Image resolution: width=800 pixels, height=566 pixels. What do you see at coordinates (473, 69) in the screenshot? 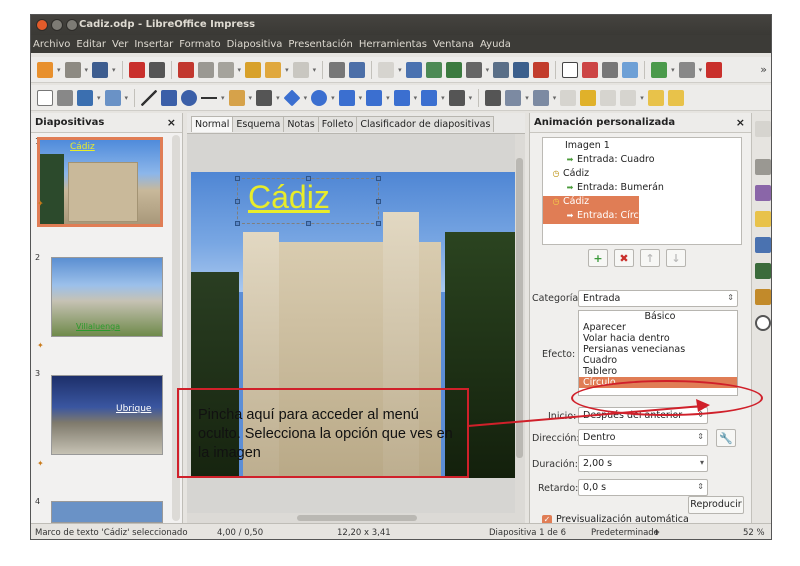
I see `table-icon` at bounding box center [473, 69].